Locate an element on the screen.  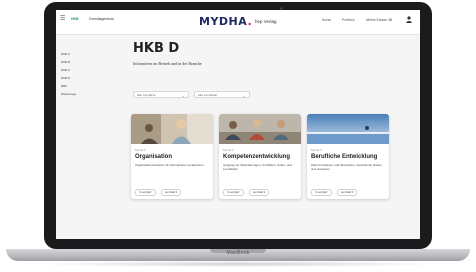
card-title: Berufliche Entwicklung is located at coordinates (344, 157).